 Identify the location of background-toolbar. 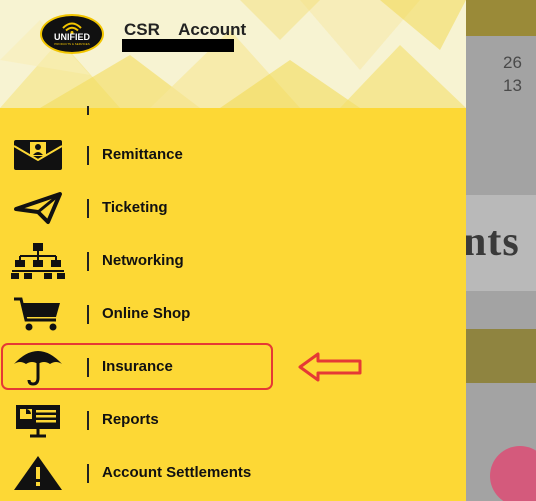
(501, 18).